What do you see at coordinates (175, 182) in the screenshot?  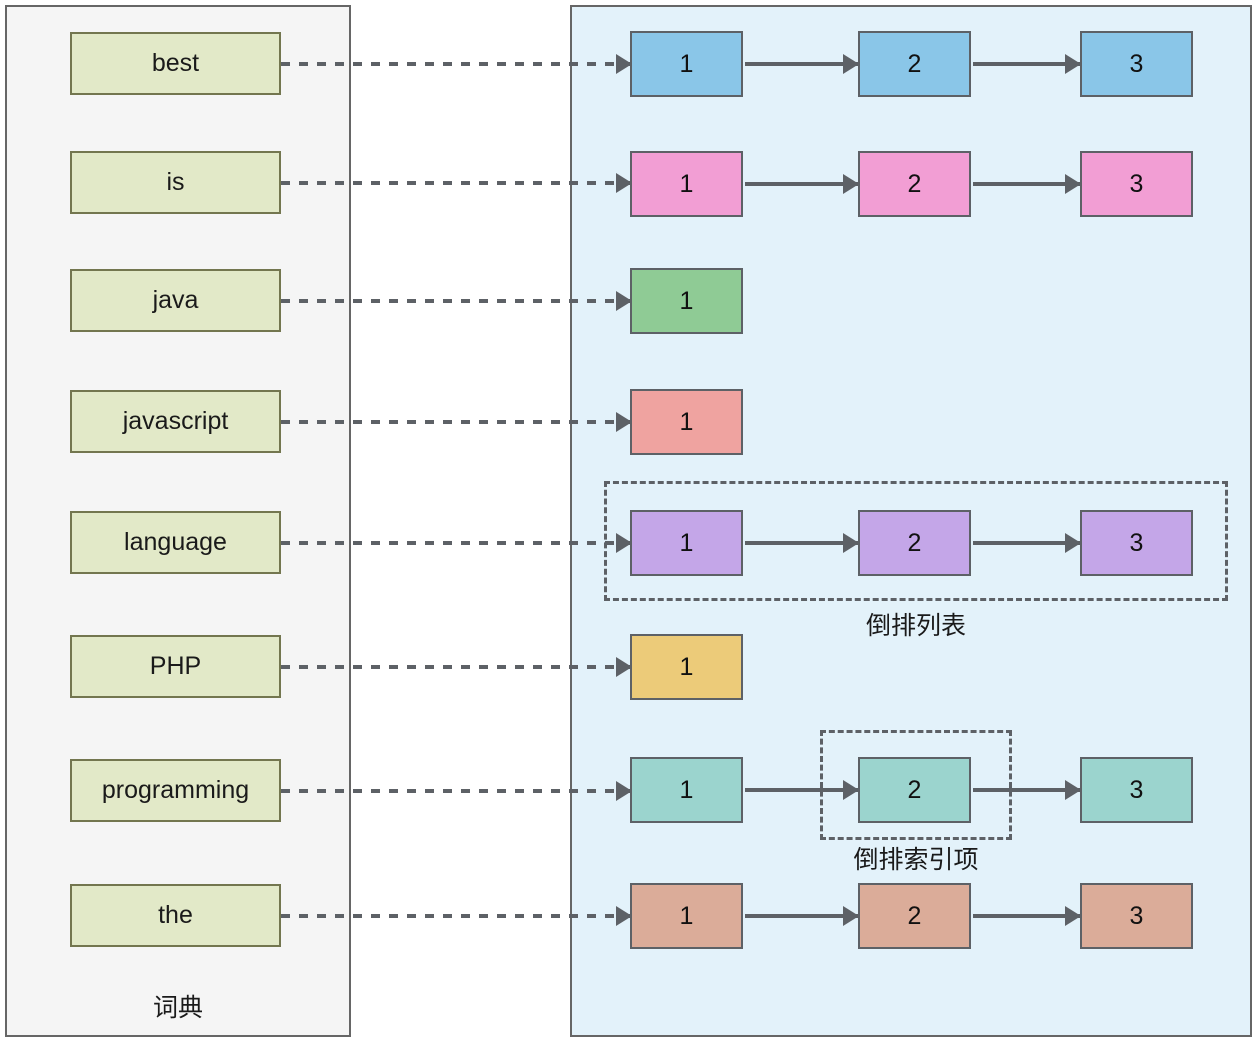 I see `dictionary-term-is: is` at bounding box center [175, 182].